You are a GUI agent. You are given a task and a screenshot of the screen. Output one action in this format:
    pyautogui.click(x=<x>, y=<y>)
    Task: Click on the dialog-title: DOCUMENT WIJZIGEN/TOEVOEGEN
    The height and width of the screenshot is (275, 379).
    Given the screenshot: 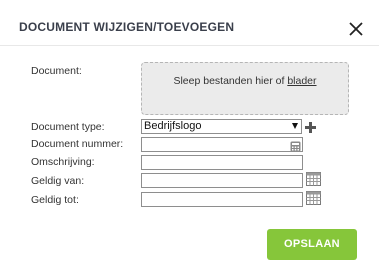 What is the action you would take?
    pyautogui.click(x=127, y=27)
    